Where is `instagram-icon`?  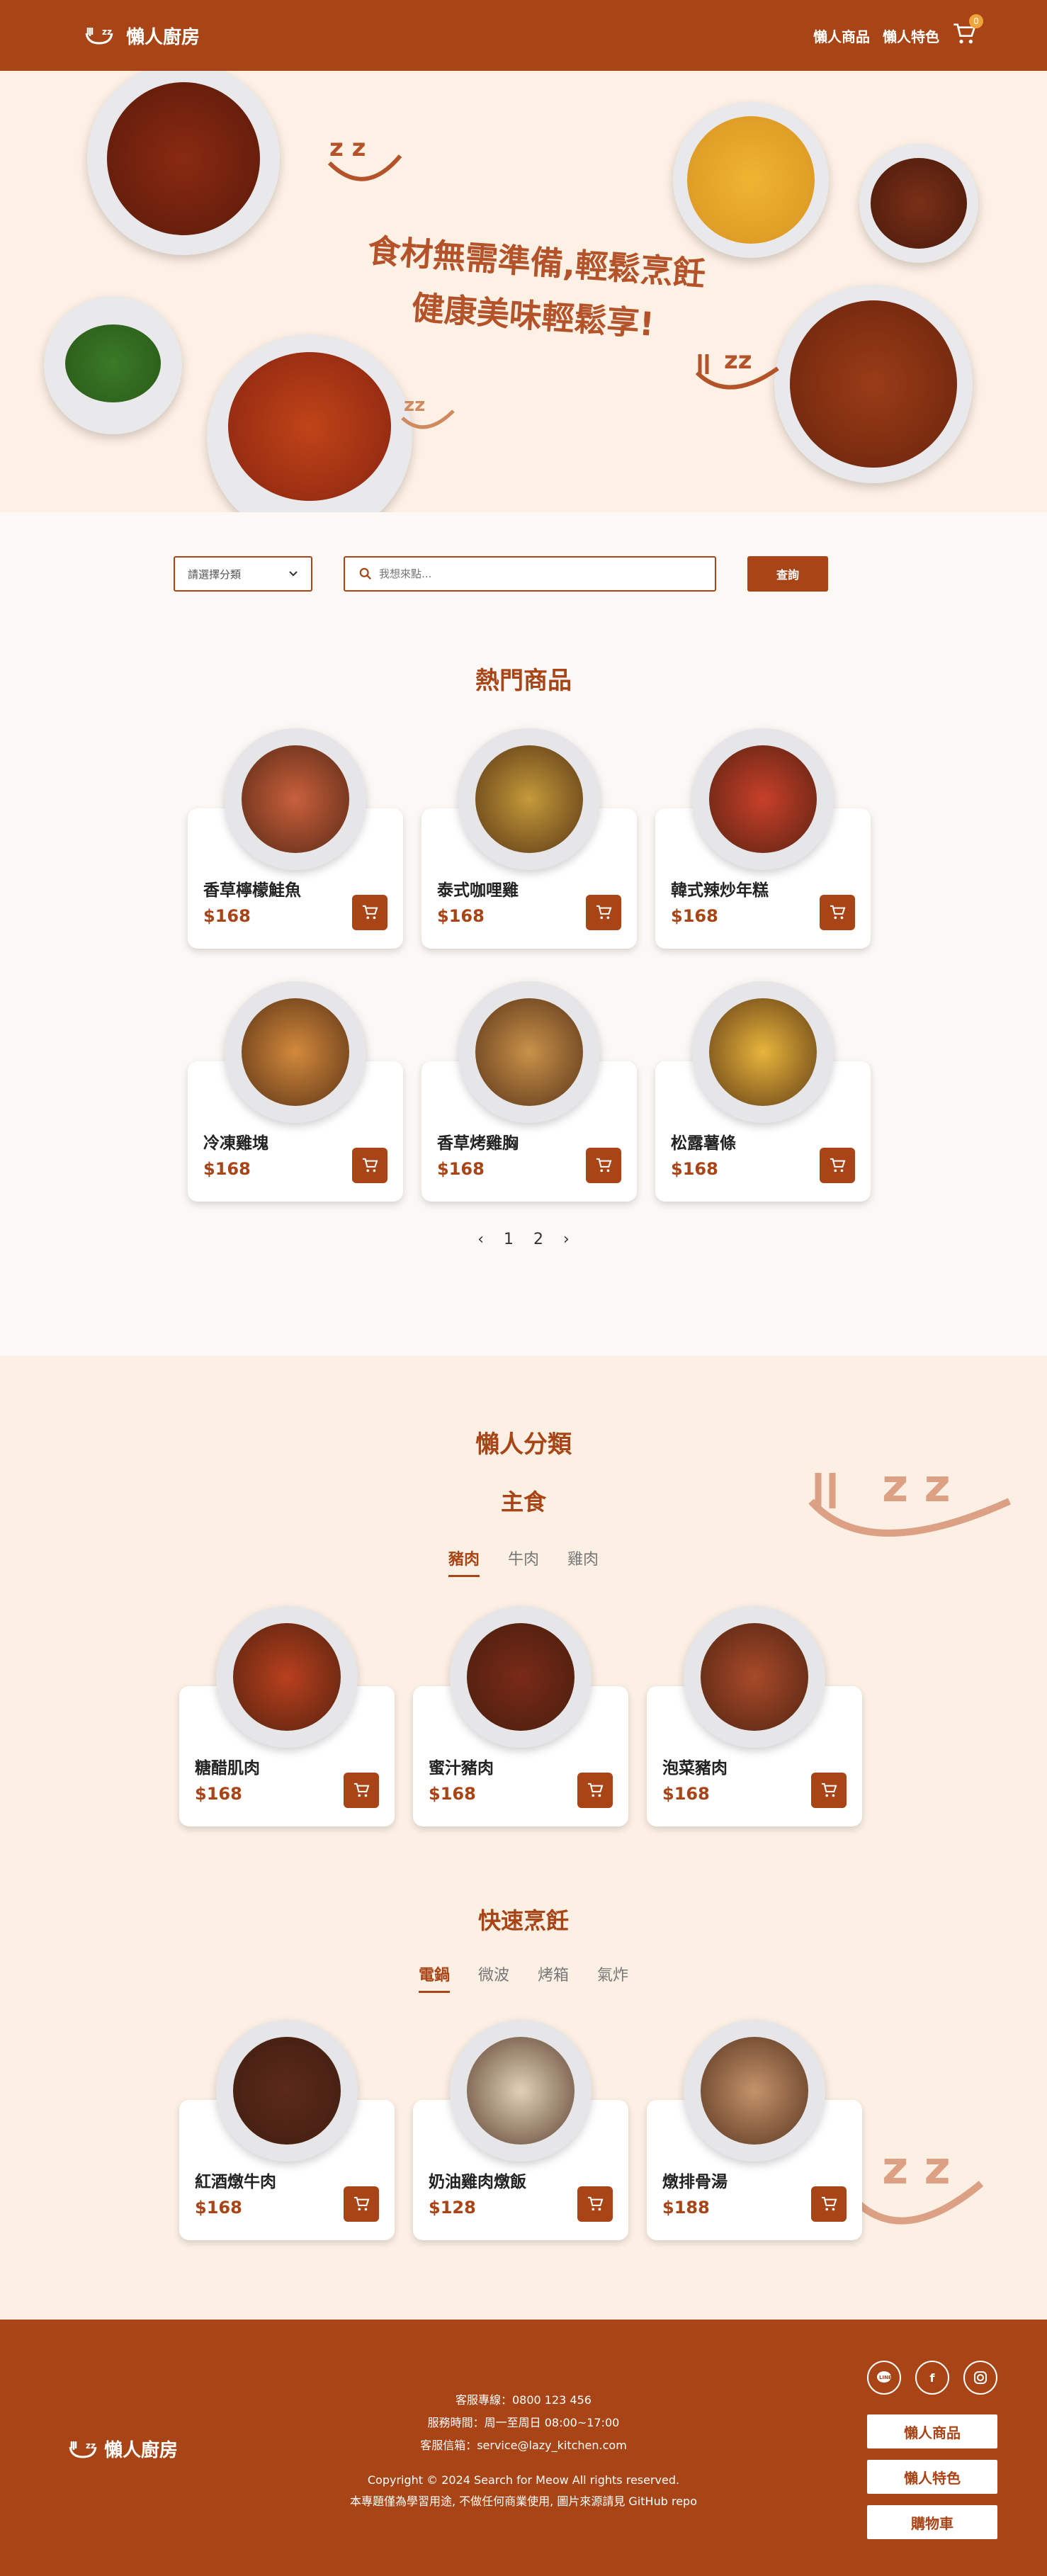 instagram-icon is located at coordinates (980, 2378).